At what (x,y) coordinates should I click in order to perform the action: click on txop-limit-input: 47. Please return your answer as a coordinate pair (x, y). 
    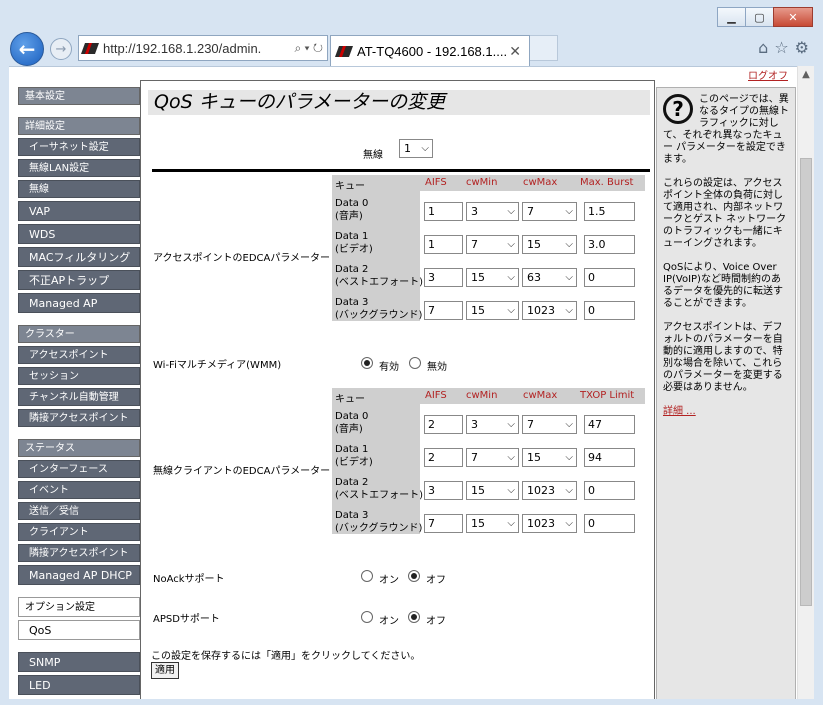
    Looking at the image, I should click on (609, 424).